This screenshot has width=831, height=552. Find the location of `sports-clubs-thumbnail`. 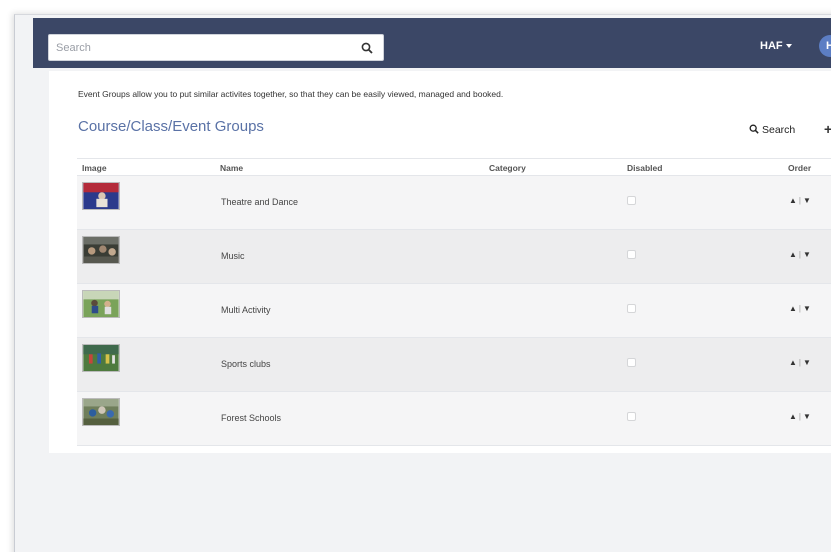

sports-clubs-thumbnail is located at coordinates (101, 358).